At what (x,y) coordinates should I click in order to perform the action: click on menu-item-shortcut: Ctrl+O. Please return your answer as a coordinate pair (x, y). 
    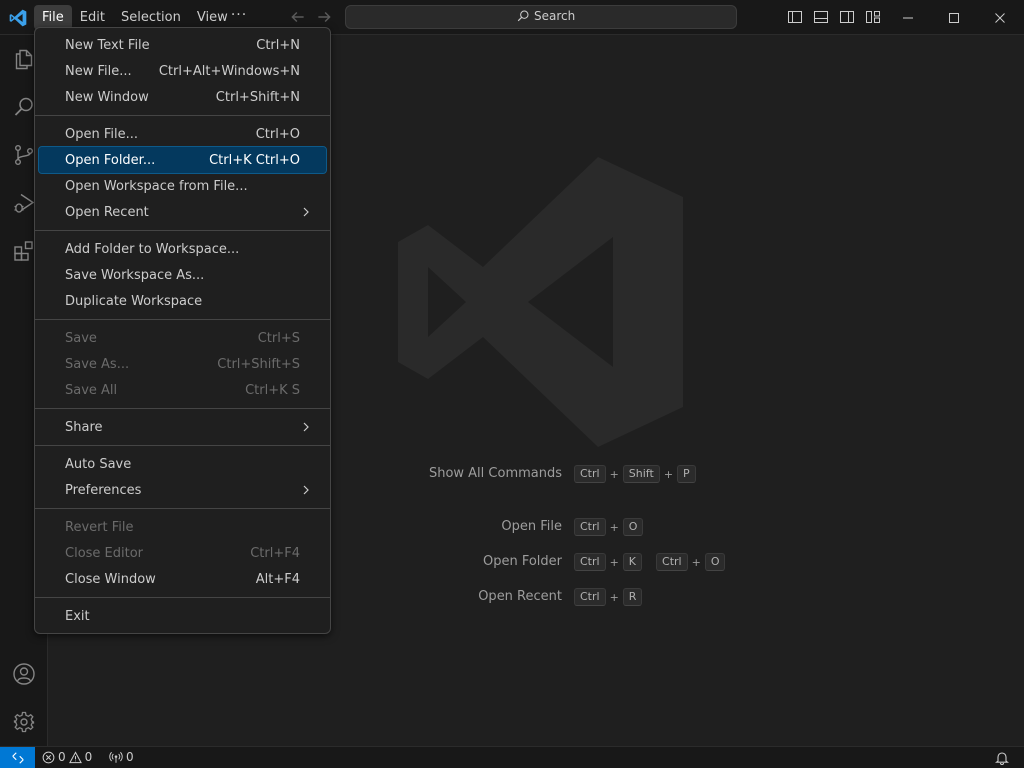
    Looking at the image, I should click on (277, 134).